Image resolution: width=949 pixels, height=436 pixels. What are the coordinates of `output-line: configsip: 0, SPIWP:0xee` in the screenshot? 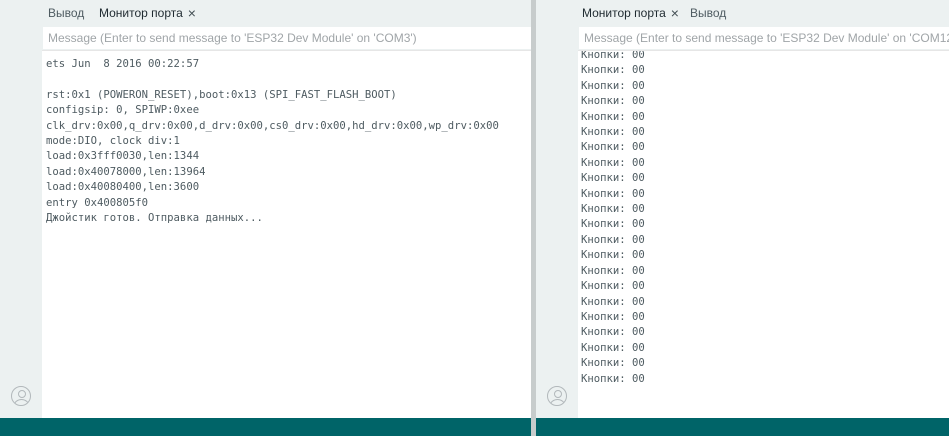 It's located at (123, 110).